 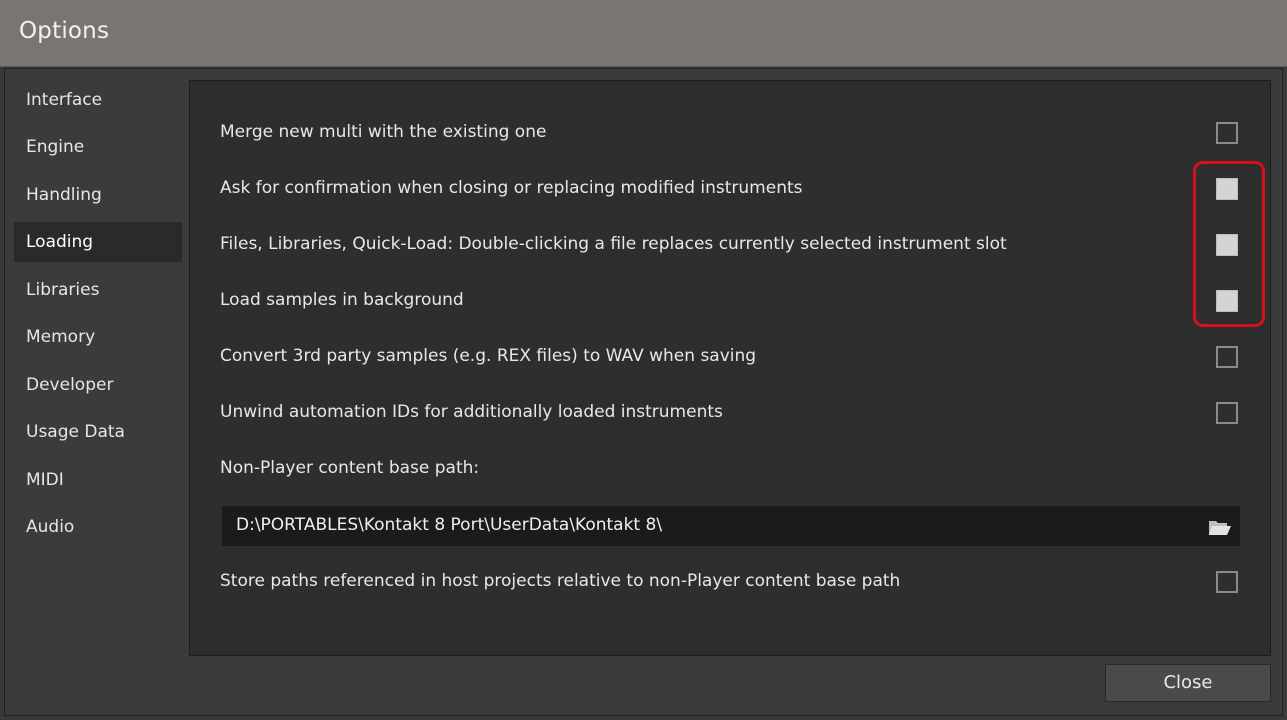 What do you see at coordinates (98, 100) in the screenshot?
I see `sidebar-item-interface: Interface` at bounding box center [98, 100].